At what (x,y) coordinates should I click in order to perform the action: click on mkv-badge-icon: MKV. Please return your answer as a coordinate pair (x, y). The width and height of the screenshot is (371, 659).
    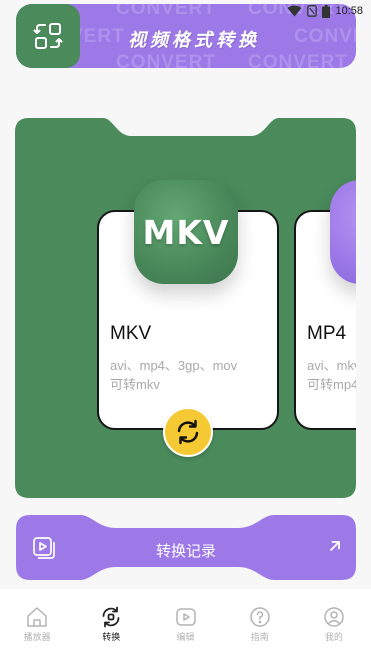
    Looking at the image, I should click on (186, 232).